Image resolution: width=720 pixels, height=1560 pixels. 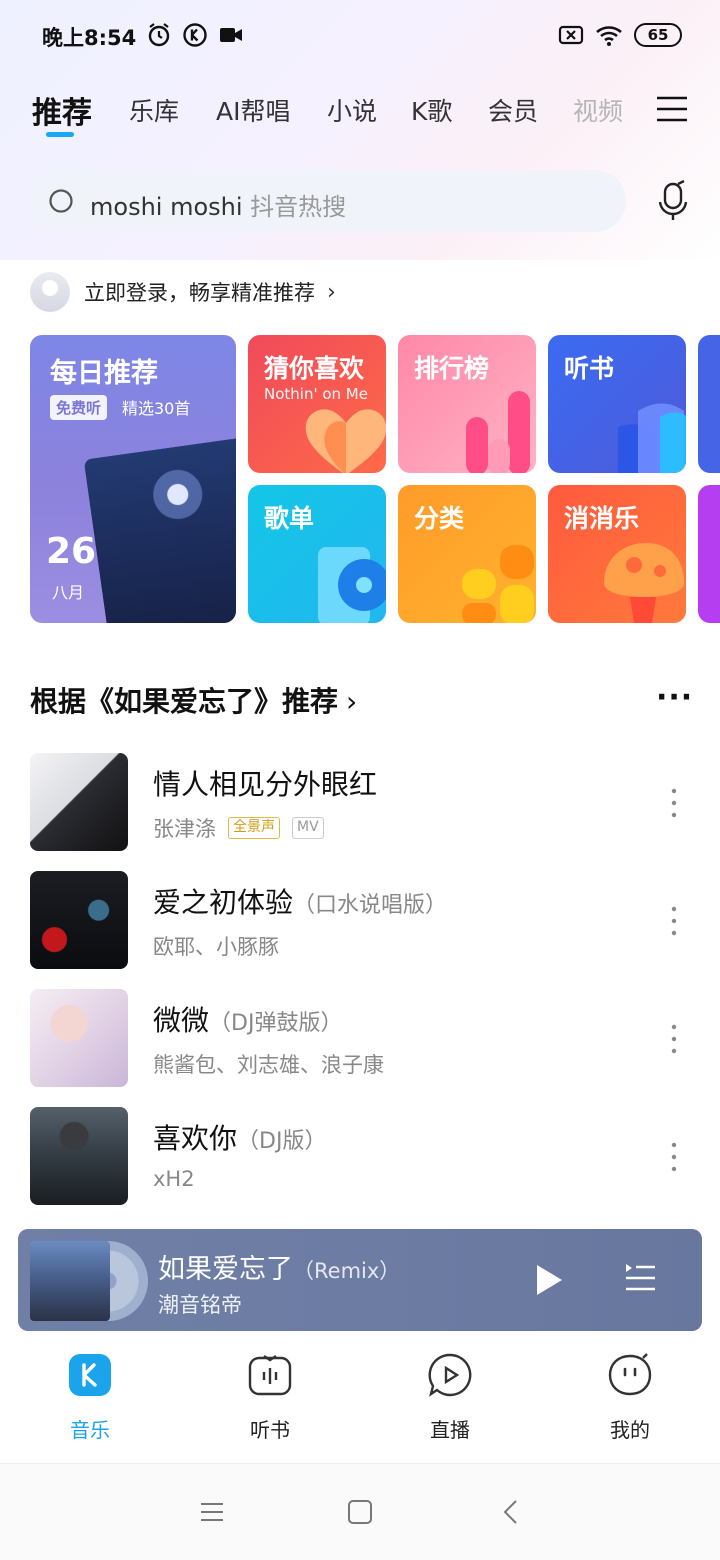 I want to click on tile-daily-title: 每日推荐, so click(x=104, y=373).